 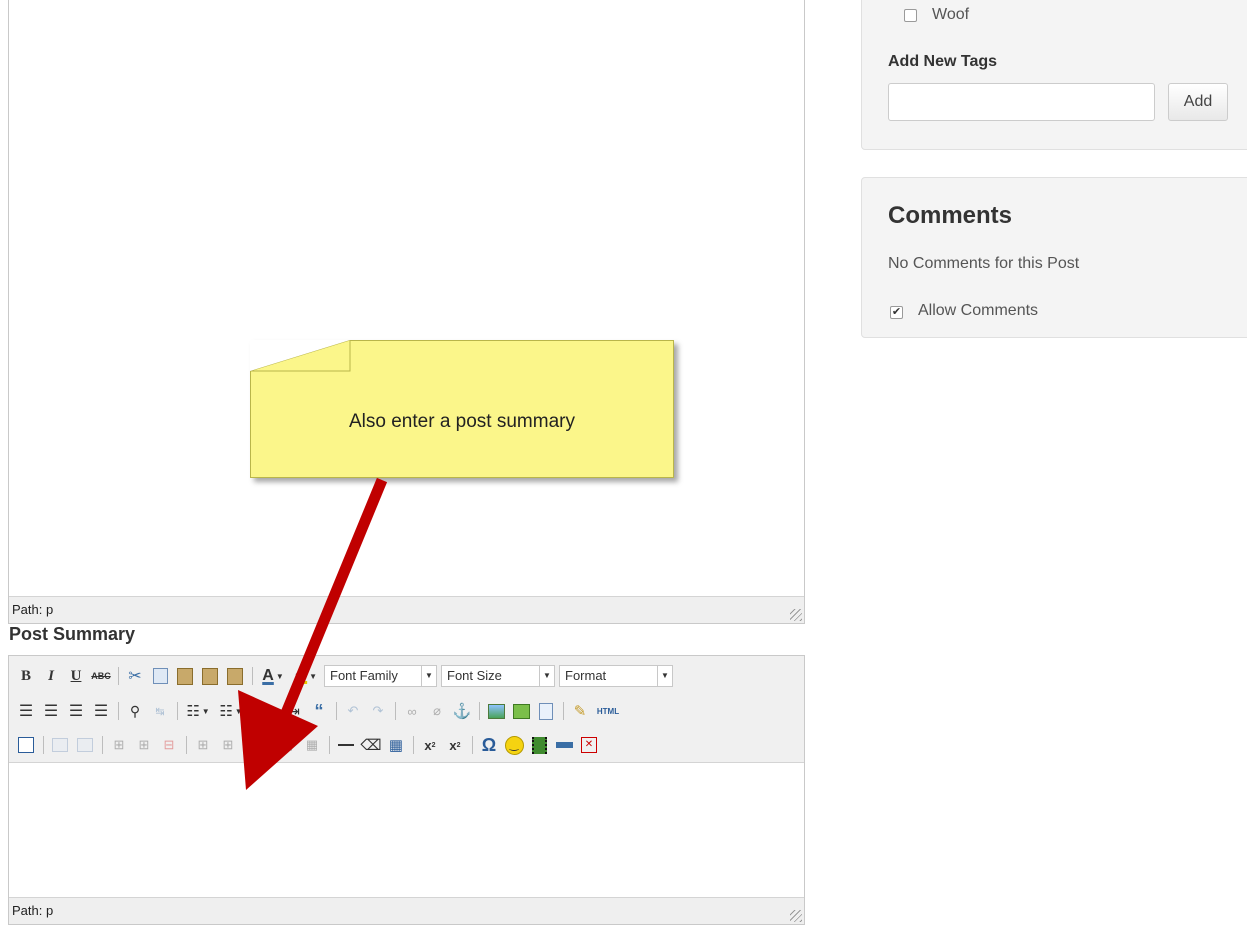 What do you see at coordinates (51, 676) in the screenshot?
I see `italic-button: I` at bounding box center [51, 676].